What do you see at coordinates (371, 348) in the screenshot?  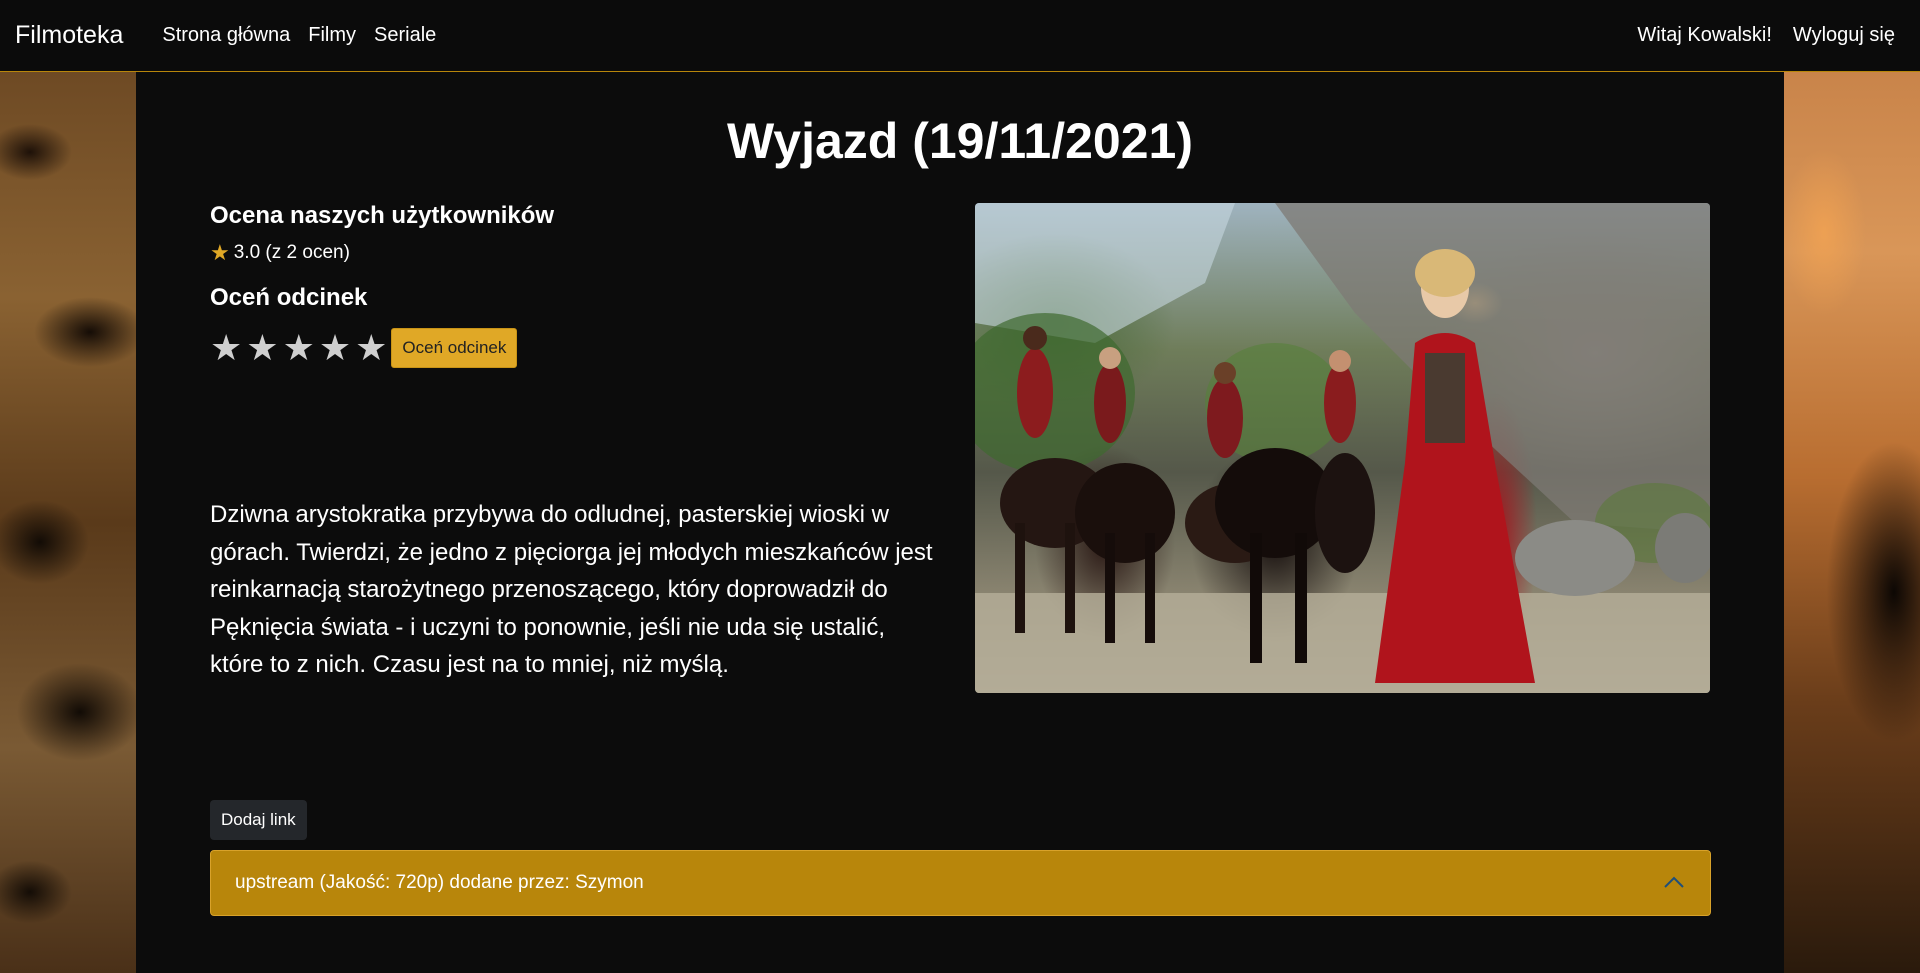 I see `rate-star-5-icon: ★` at bounding box center [371, 348].